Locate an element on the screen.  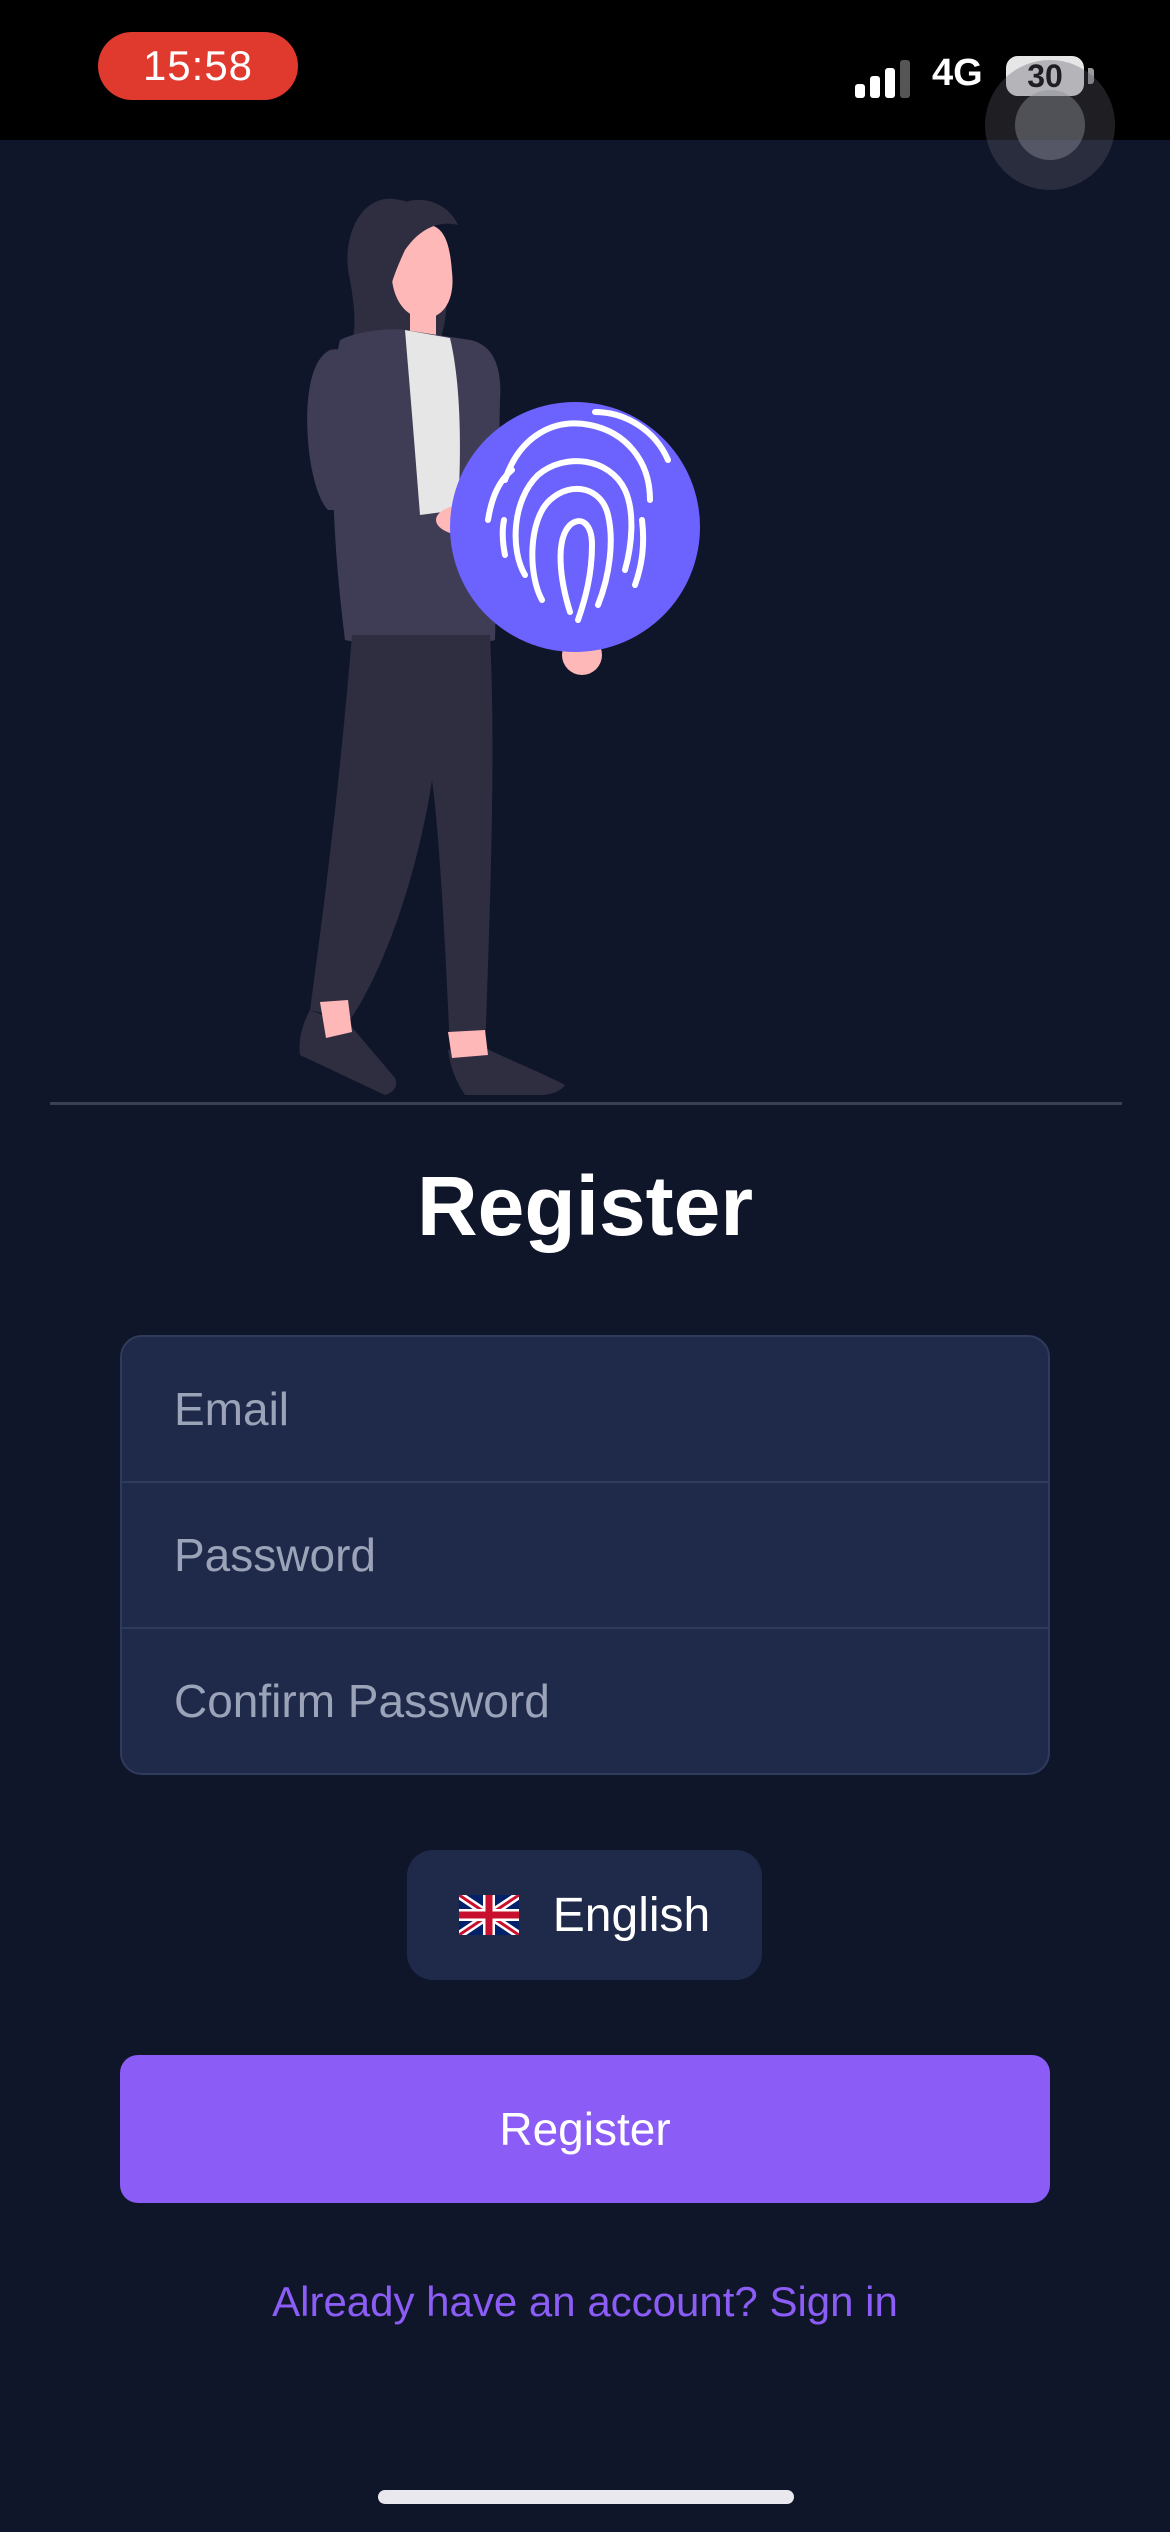
confirm-password-field: Confirm Password is located at coordinates (585, 1701).